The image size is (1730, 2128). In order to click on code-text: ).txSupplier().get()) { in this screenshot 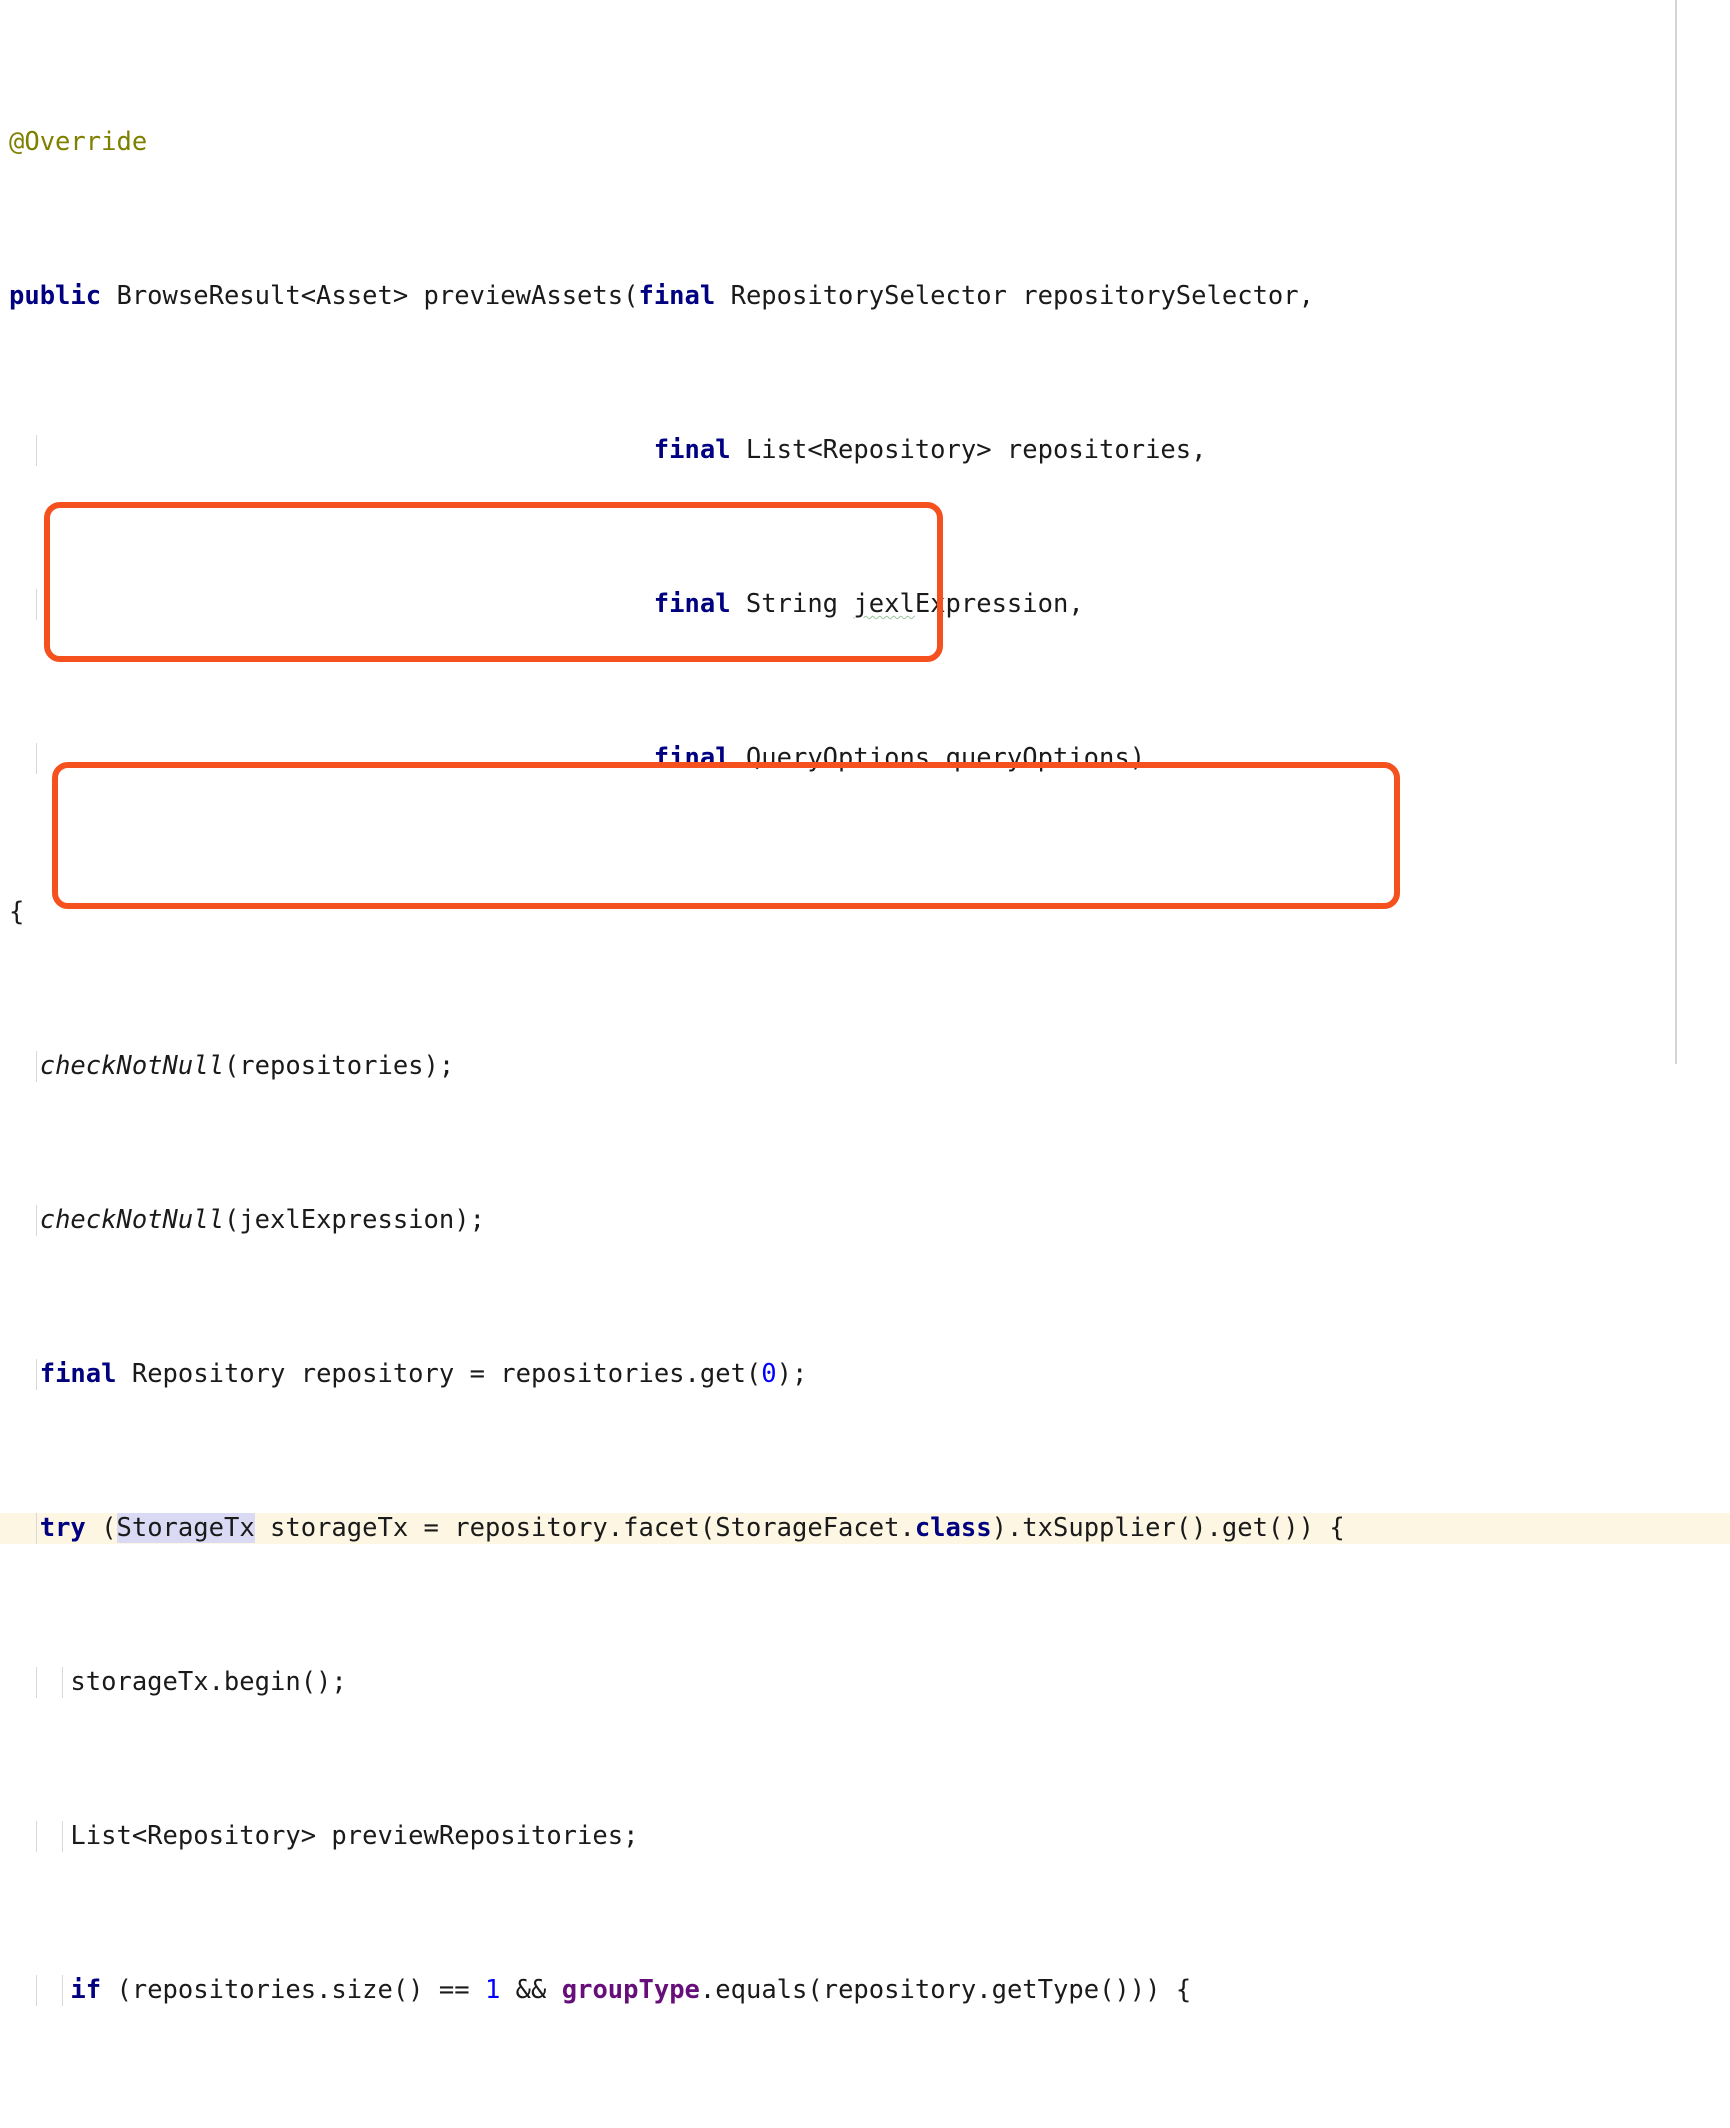, I will do `click(1168, 1528)`.